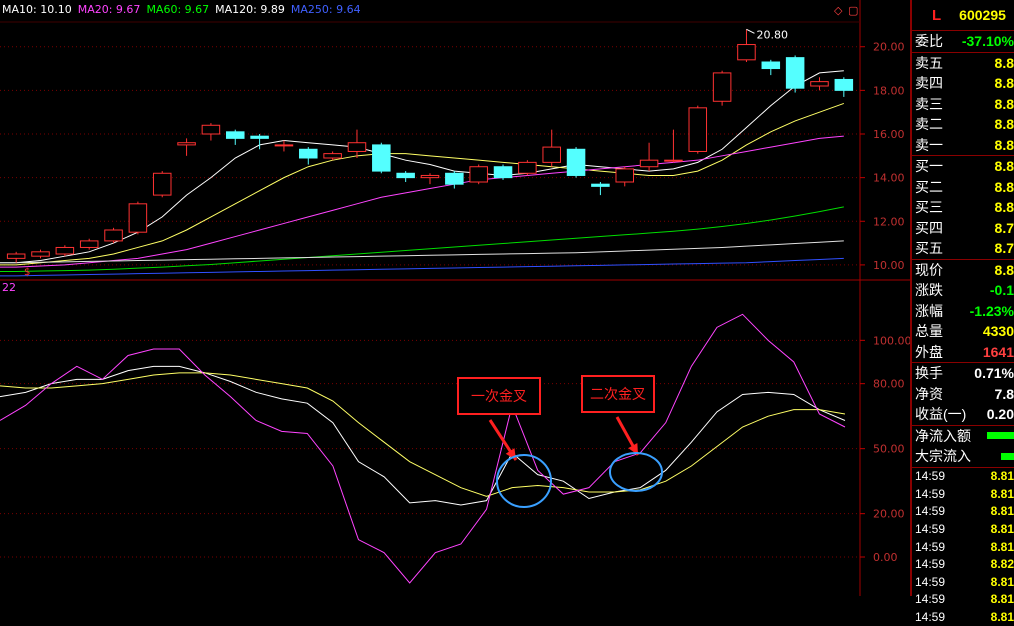 Image resolution: width=1014 pixels, height=626 pixels. Describe the element at coordinates (1004, 248) in the screenshot. I see `quote-value: 8.7` at that location.